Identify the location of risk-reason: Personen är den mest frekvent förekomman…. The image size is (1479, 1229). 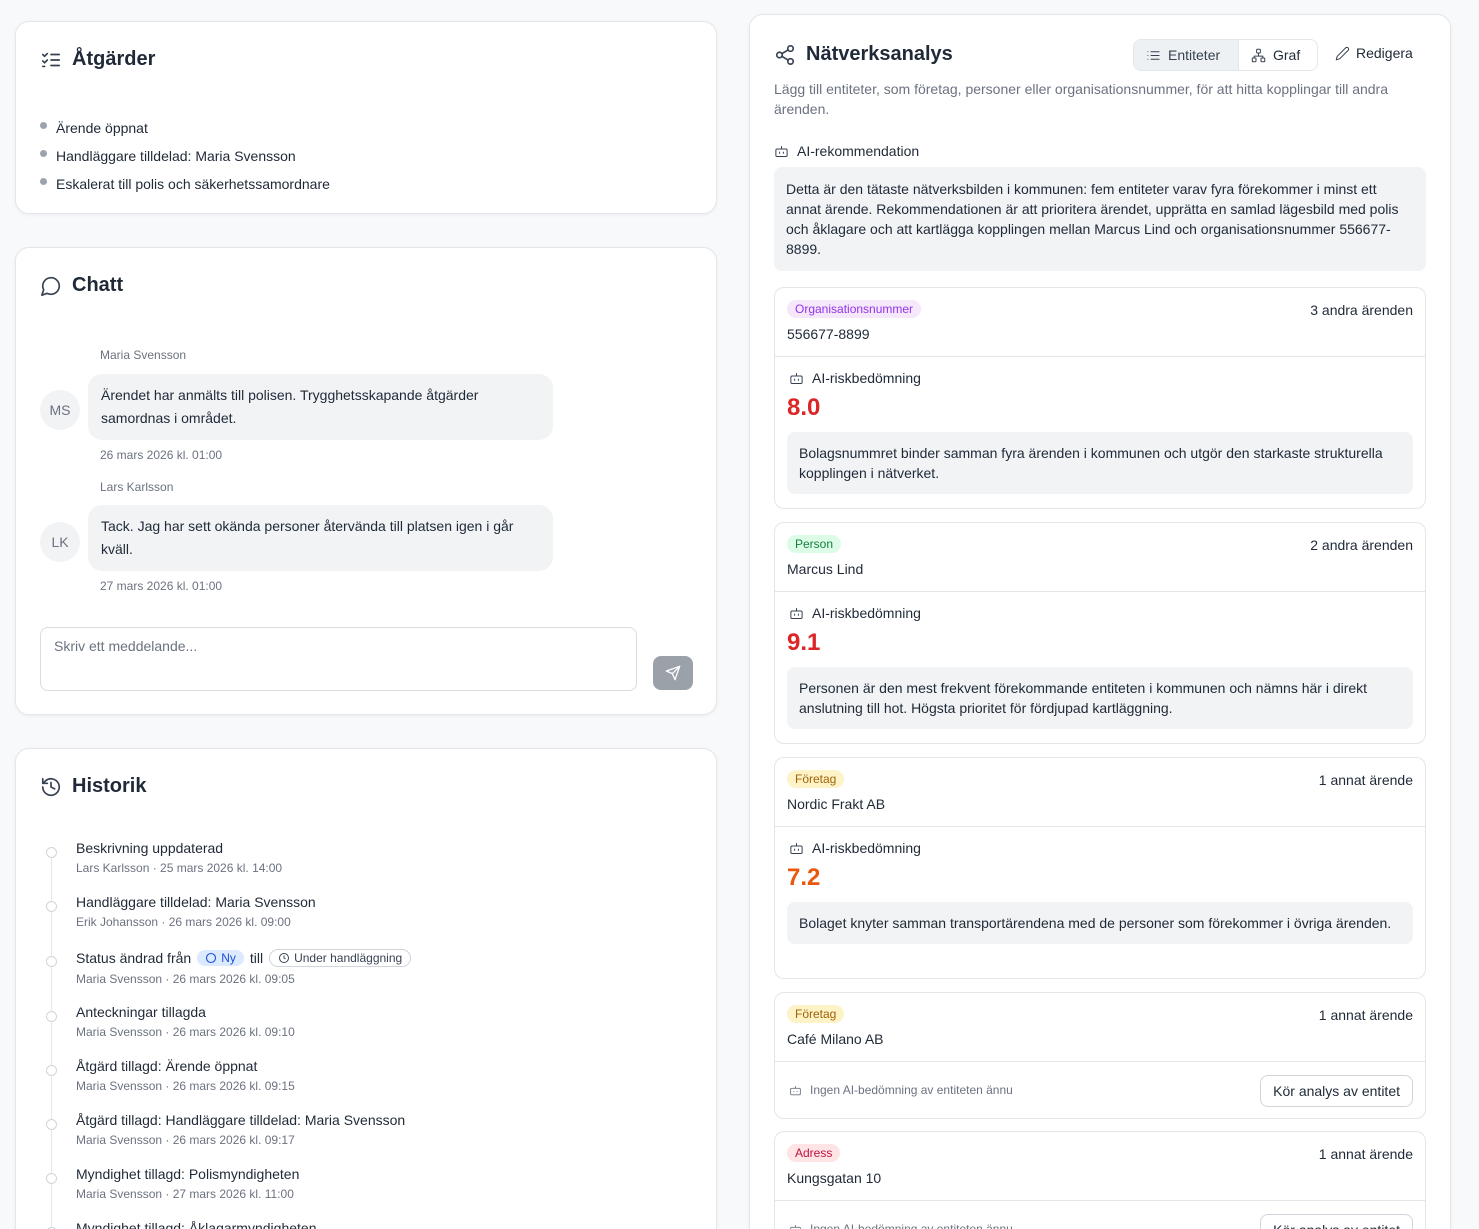
(1100, 698).